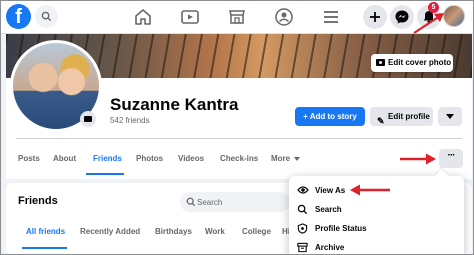 The width and height of the screenshot is (474, 255). I want to click on edit-cover-photo-label: Edit cover photo, so click(420, 62).